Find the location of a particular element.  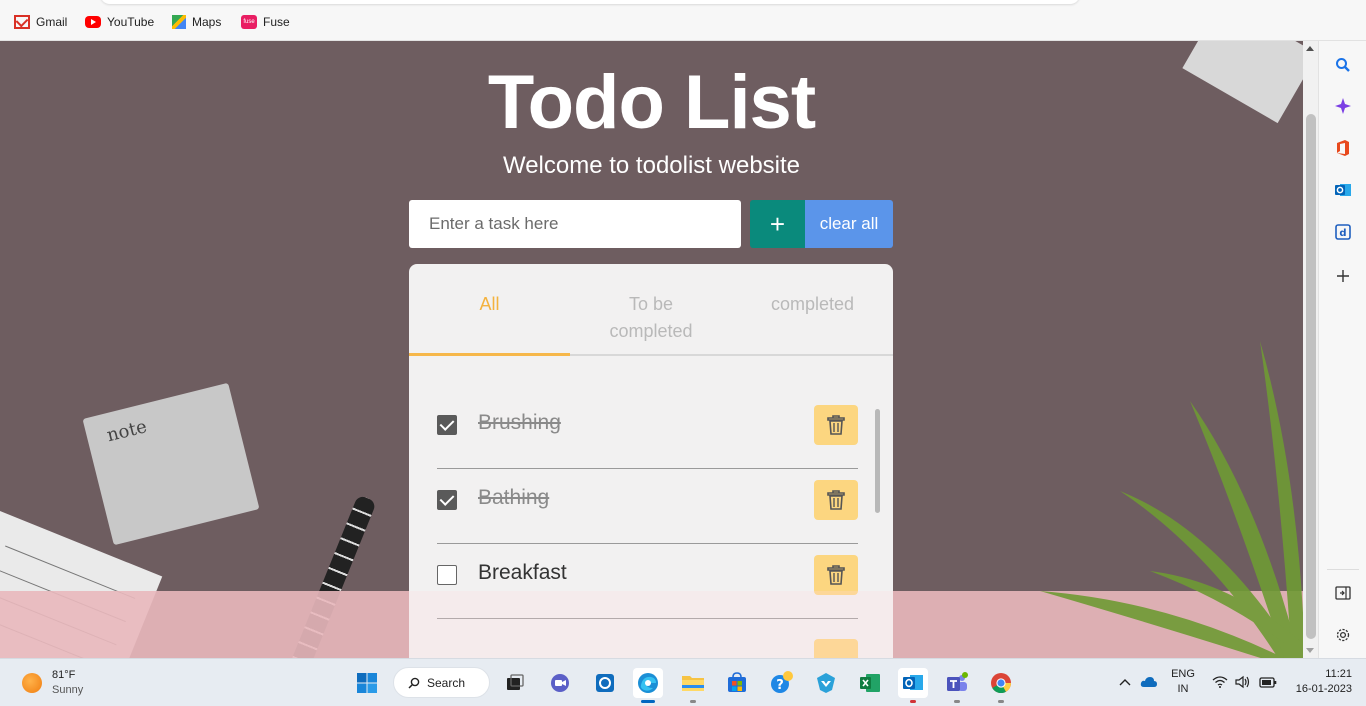

sidebar-settings-button is located at coordinates (1343, 635).